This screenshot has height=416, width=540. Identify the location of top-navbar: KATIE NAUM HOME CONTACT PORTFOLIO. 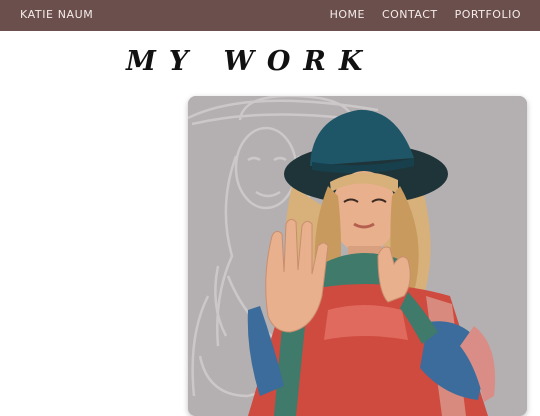
(270, 15).